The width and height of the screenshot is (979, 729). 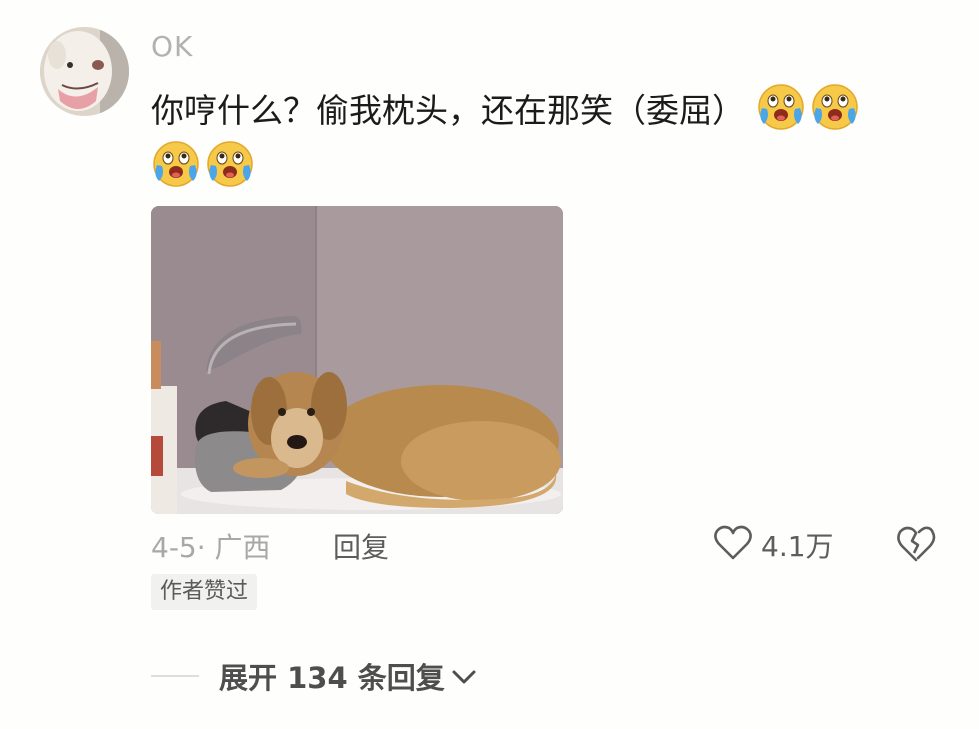 What do you see at coordinates (211, 547) in the screenshot?
I see `comment-date-location: 4-5· 广西` at bounding box center [211, 547].